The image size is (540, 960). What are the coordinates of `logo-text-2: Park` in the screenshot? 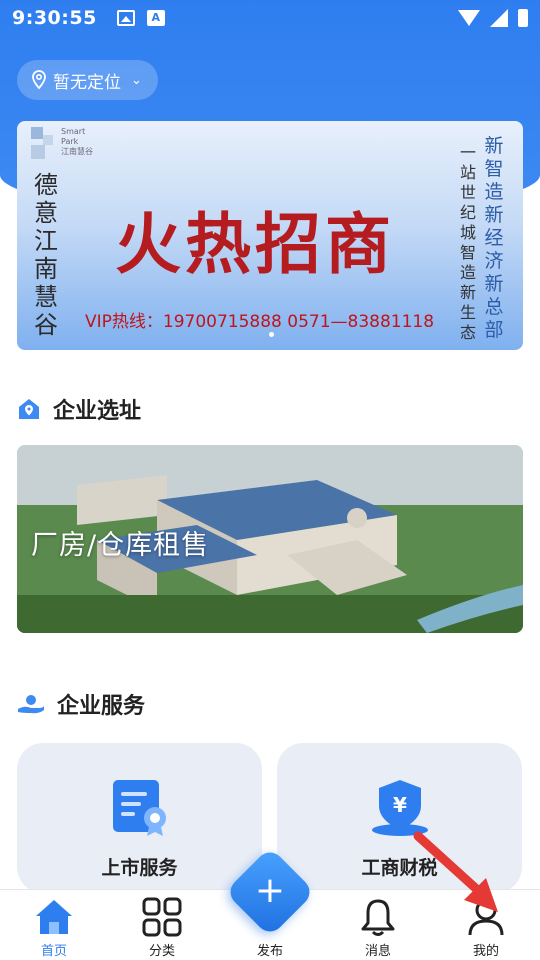 It's located at (70, 141).